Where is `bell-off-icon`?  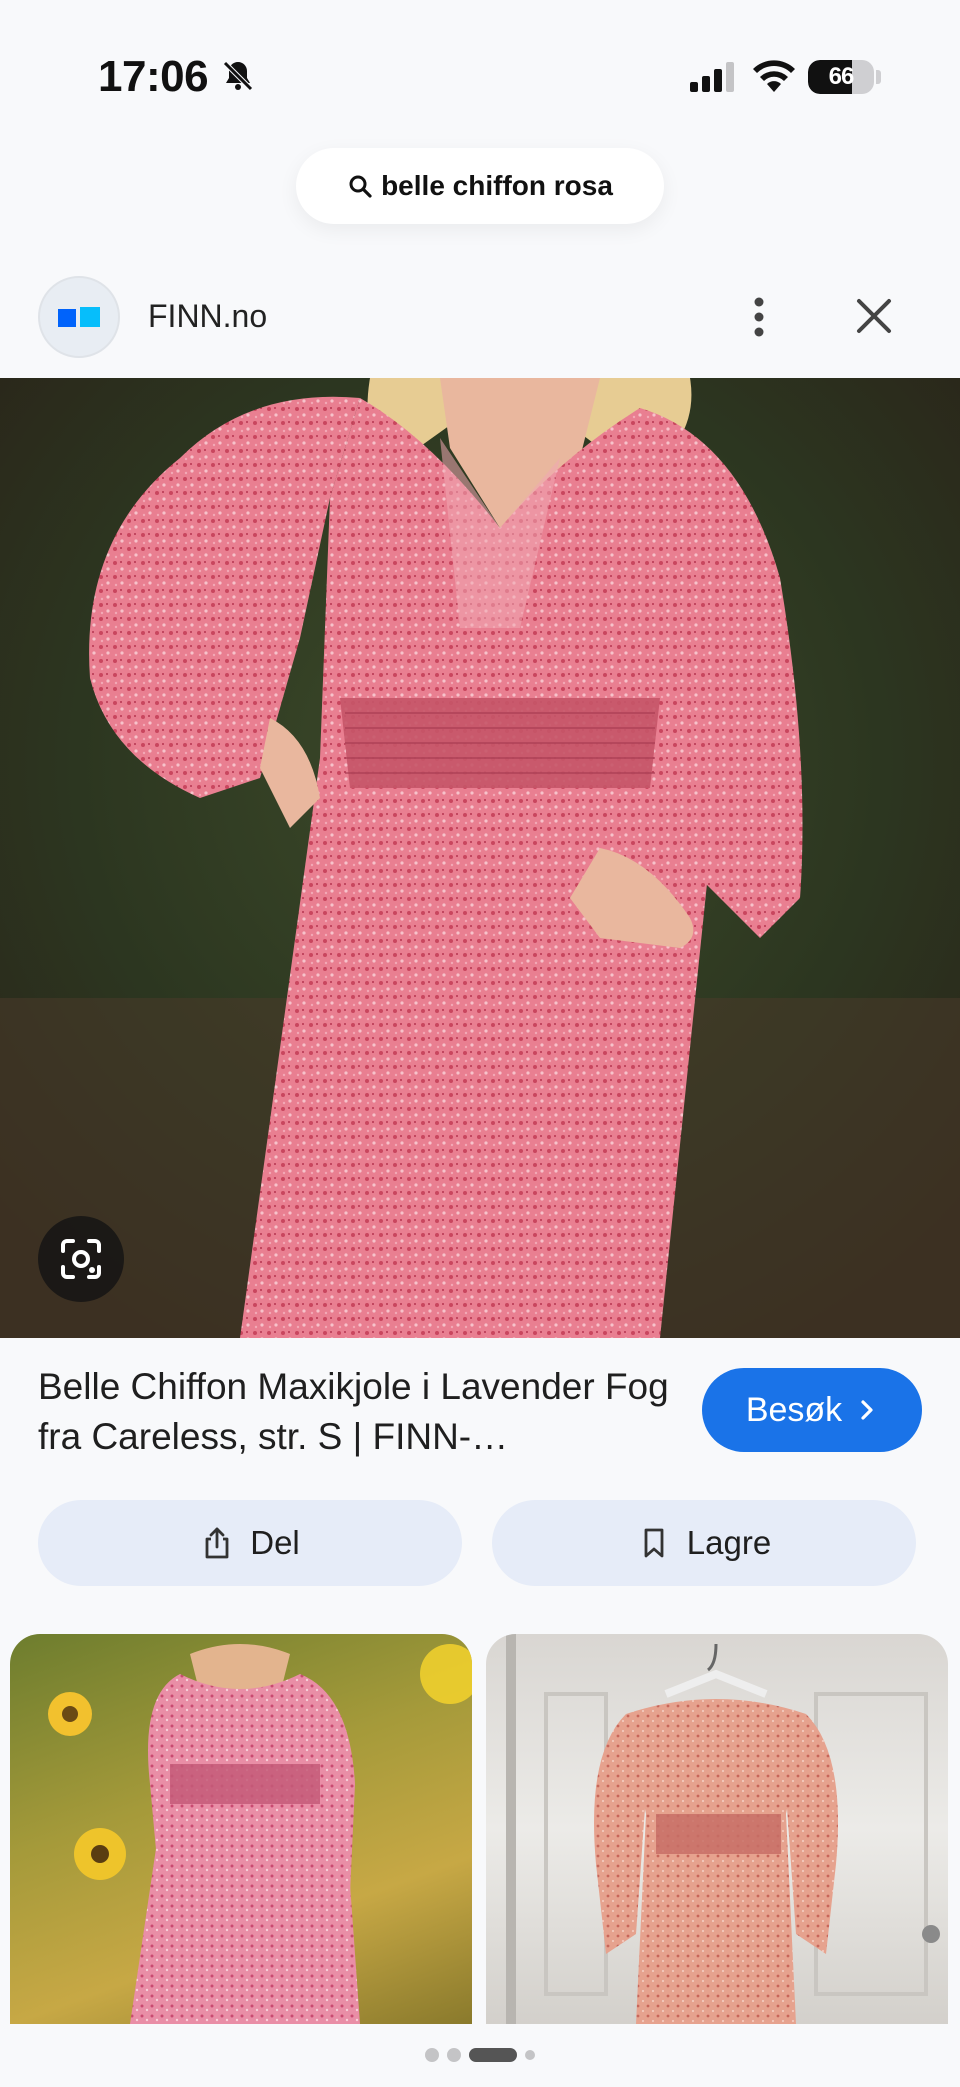 bell-off-icon is located at coordinates (238, 76).